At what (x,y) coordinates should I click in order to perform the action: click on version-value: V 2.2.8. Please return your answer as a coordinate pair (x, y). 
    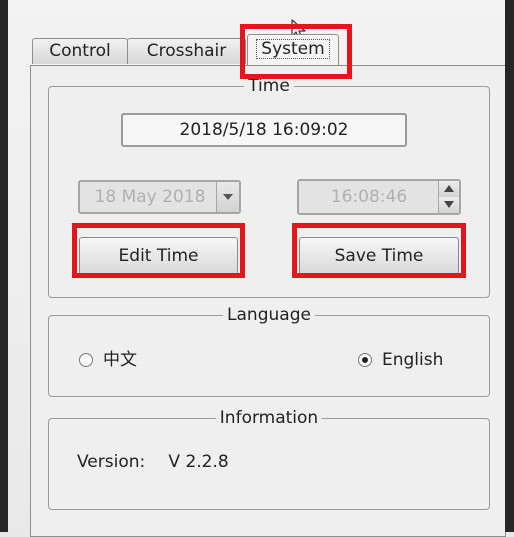
    Looking at the image, I should click on (198, 462).